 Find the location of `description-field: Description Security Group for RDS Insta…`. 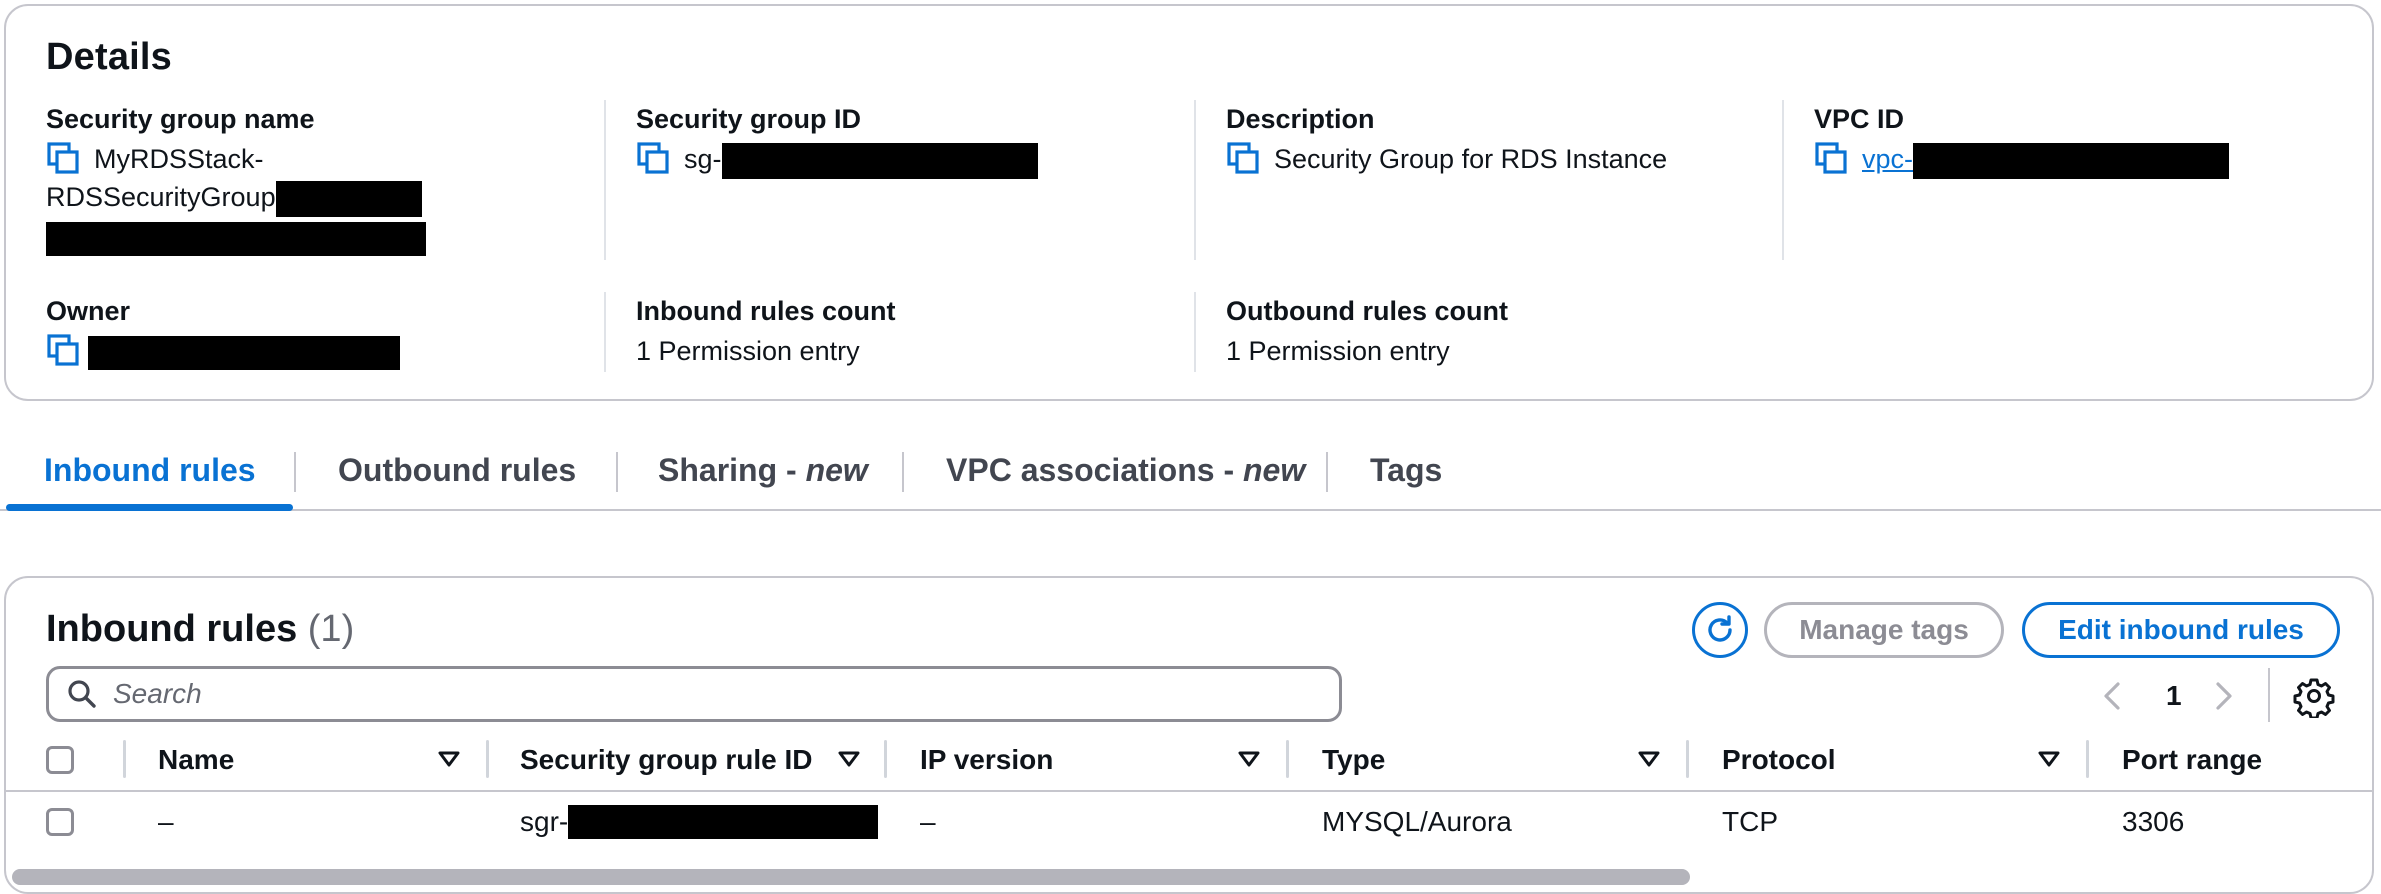

description-field: Description Security Group for RDS Insta… is located at coordinates (1496, 140).